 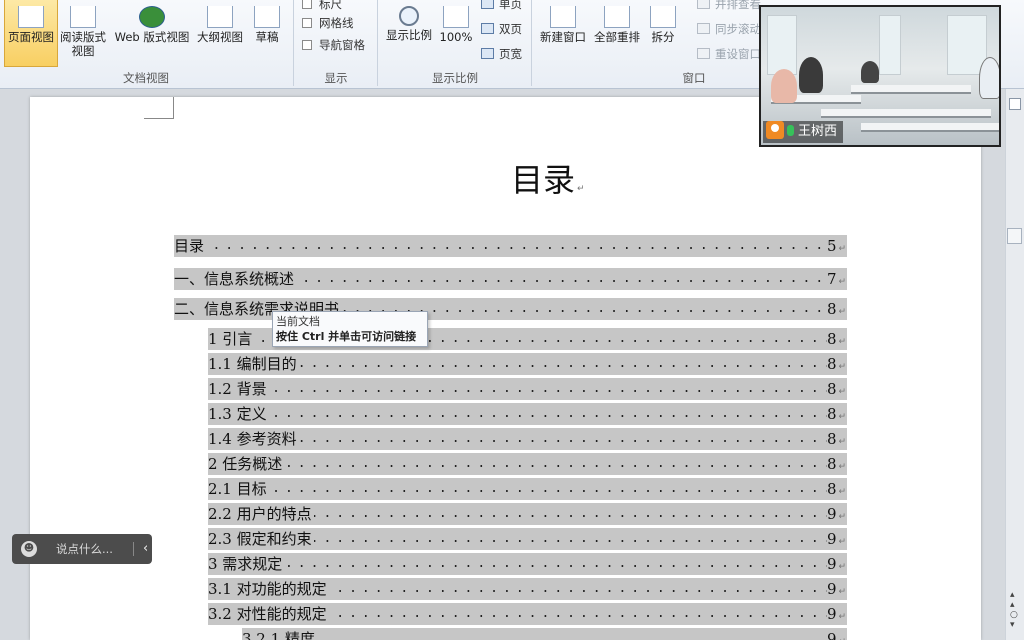 I want to click on one-page-label: 单页, so click(x=510, y=5).